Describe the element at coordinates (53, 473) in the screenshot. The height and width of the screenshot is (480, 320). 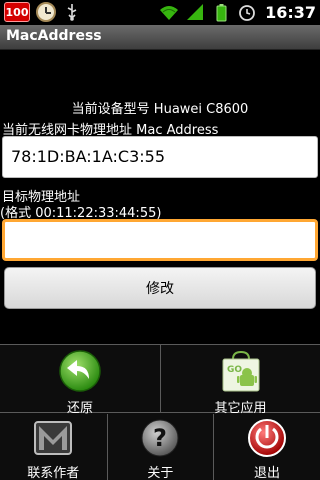
I see `menu-label-contact-author: 联系作者` at that location.